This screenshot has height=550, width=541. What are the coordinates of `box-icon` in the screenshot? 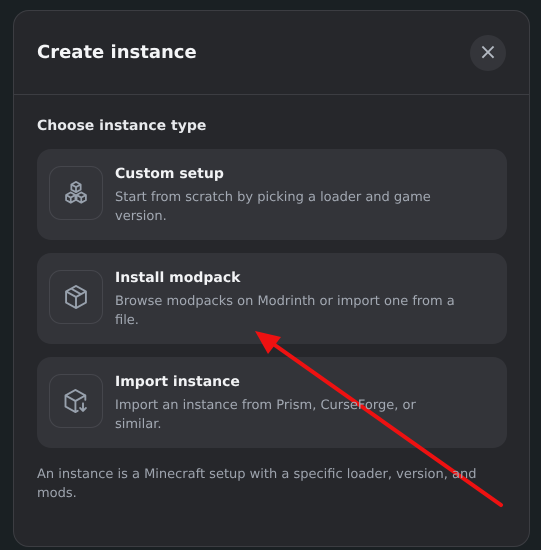 It's located at (76, 297).